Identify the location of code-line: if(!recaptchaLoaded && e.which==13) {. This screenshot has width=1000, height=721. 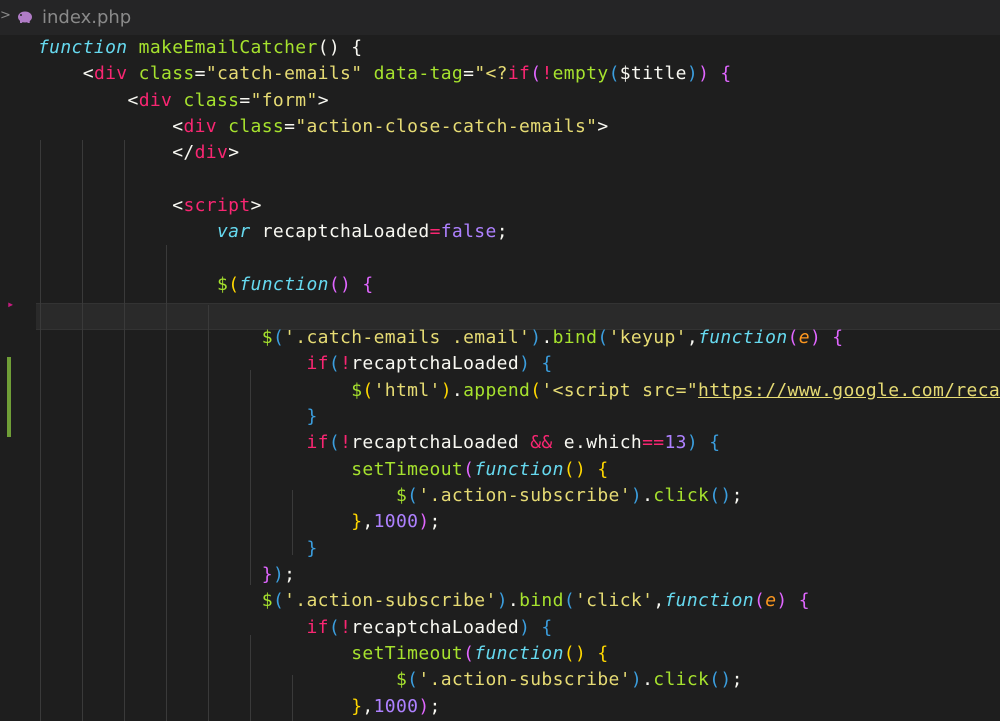
(379, 443).